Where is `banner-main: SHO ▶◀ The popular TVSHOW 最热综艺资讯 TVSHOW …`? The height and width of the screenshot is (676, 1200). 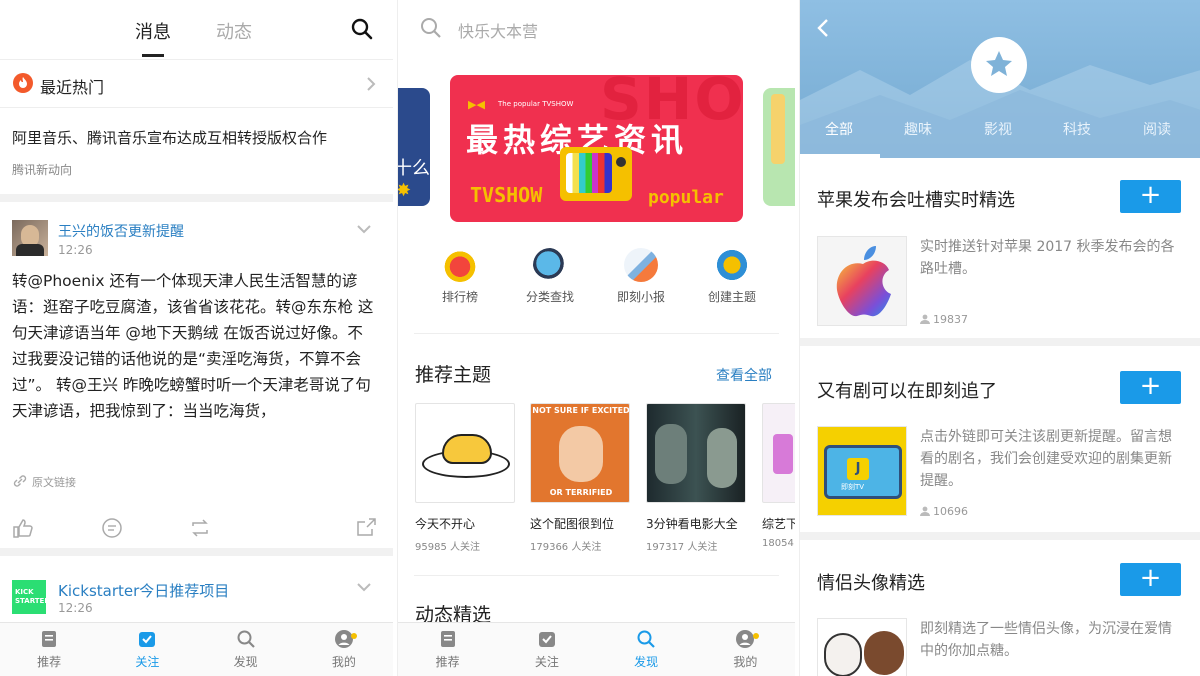 banner-main: SHO ▶◀ The popular TVSHOW 最热综艺资讯 TVSHOW … is located at coordinates (596, 148).